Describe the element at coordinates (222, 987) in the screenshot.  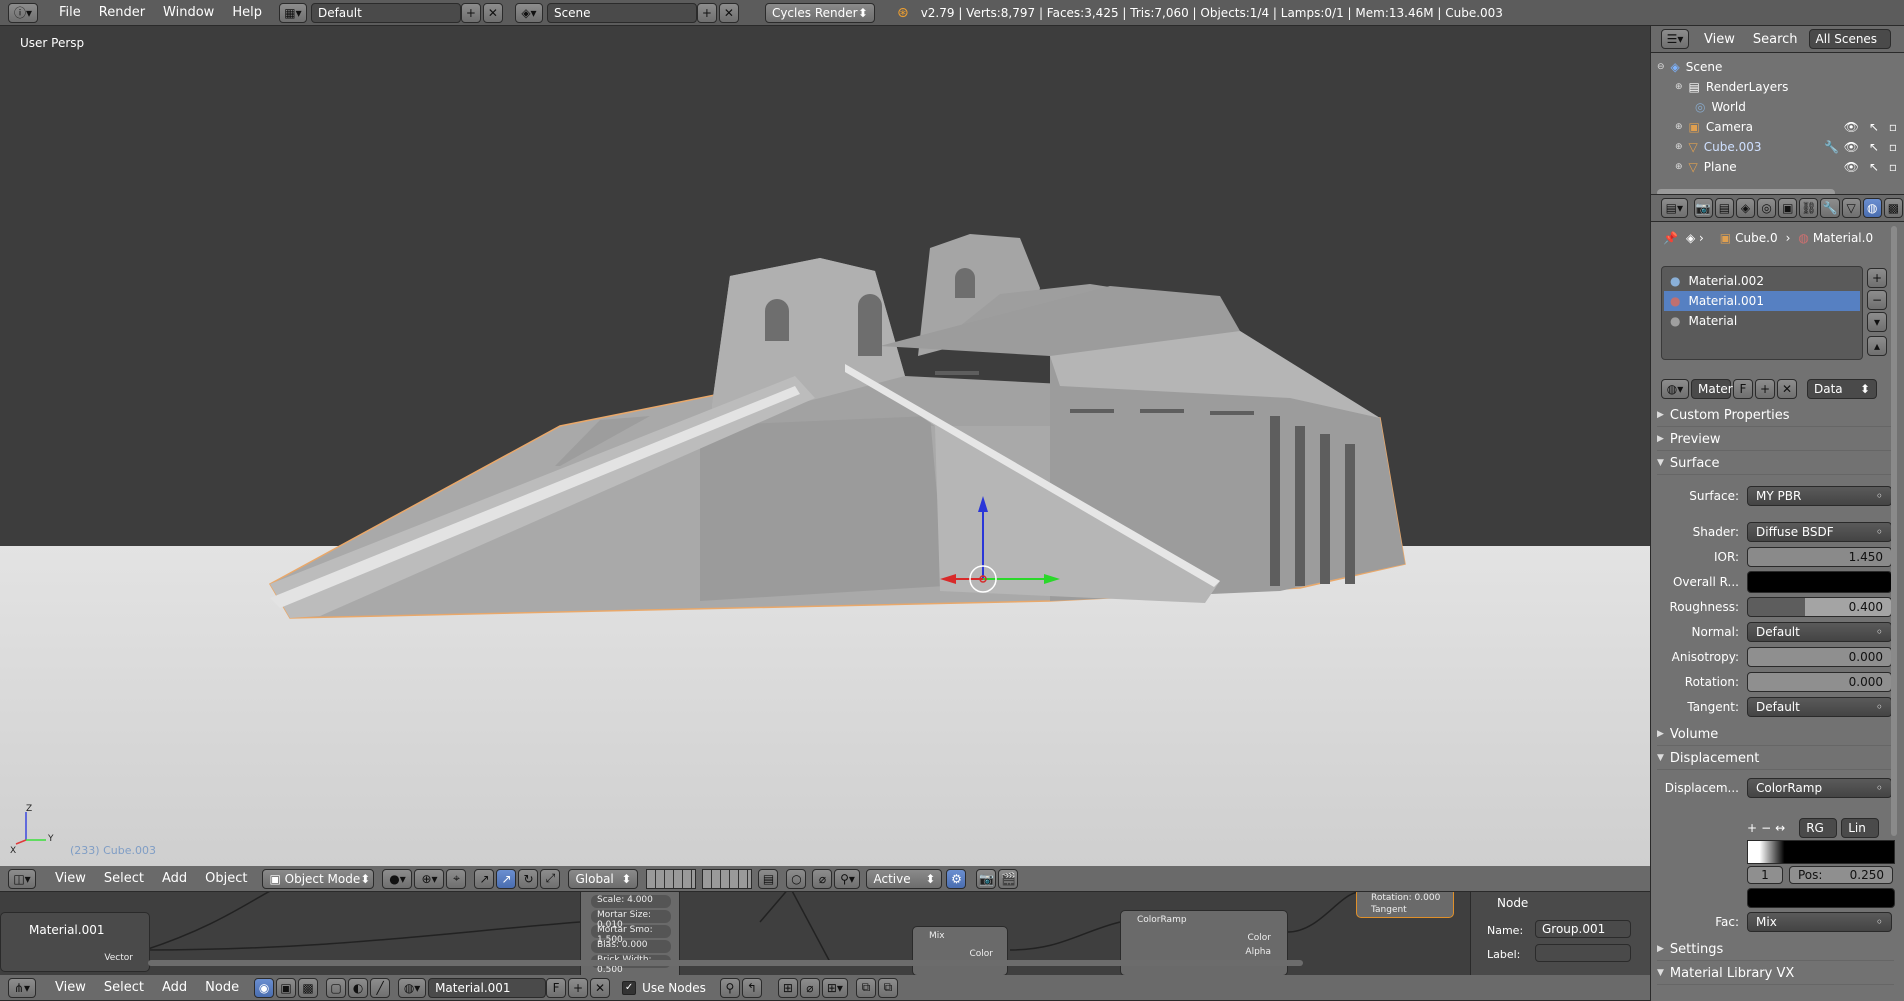
I see `node-menu-node: Node` at that location.